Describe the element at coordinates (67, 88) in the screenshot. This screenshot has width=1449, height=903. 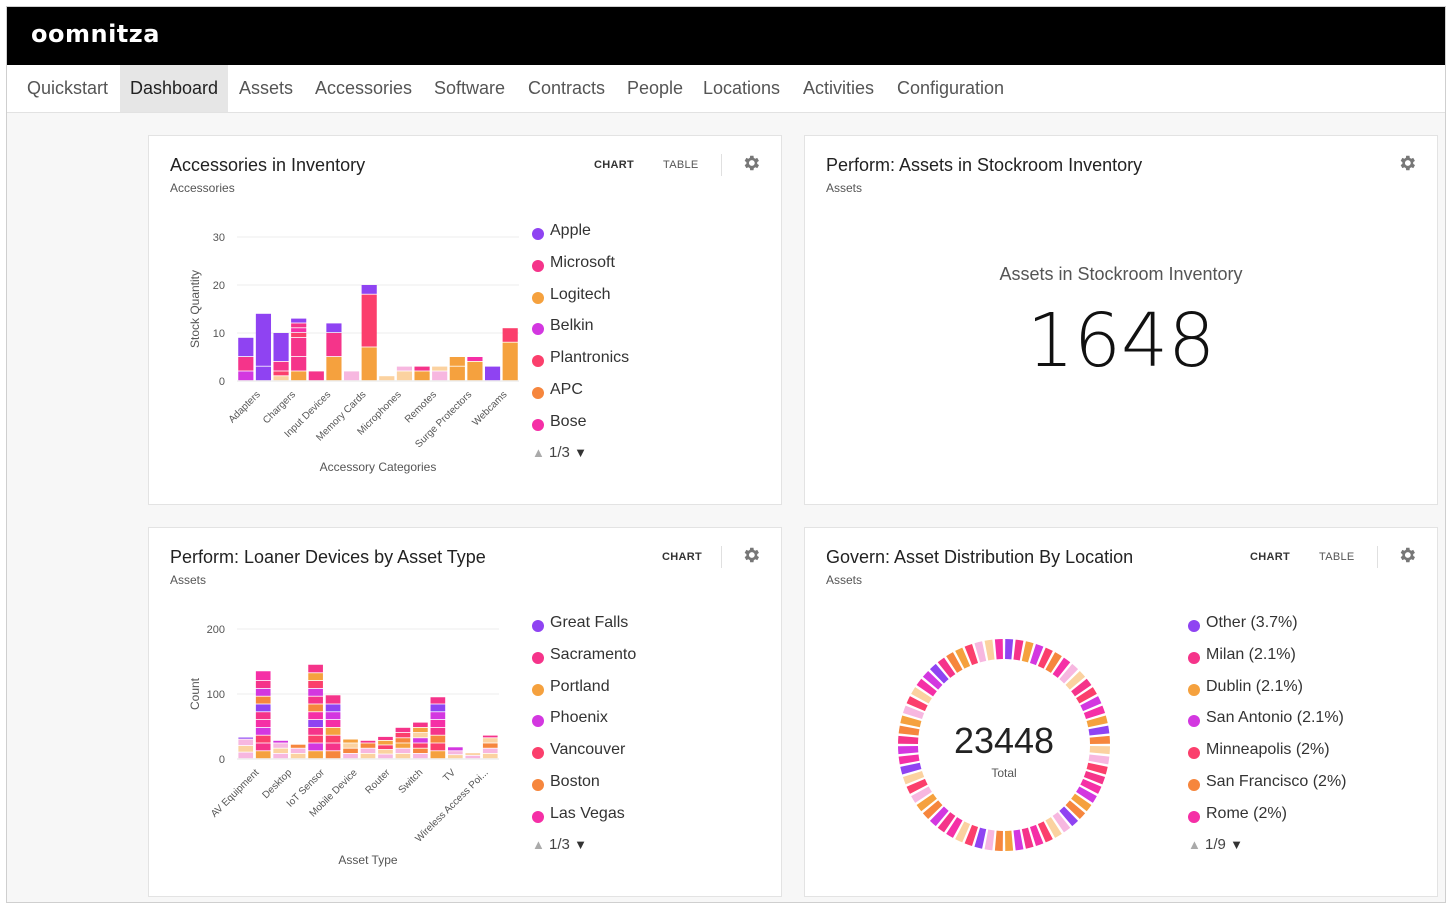
I see `nav-quickstart: Quickstart` at that location.